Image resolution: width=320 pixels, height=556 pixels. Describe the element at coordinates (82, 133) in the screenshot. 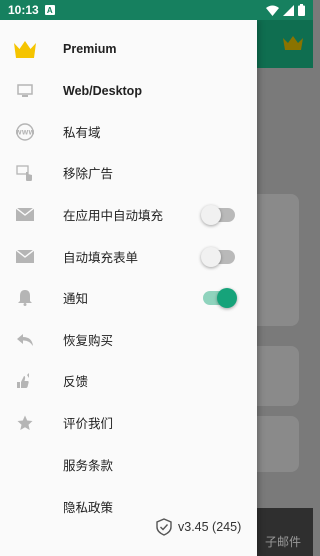

I see `drawer-item-label: 私有域` at that location.